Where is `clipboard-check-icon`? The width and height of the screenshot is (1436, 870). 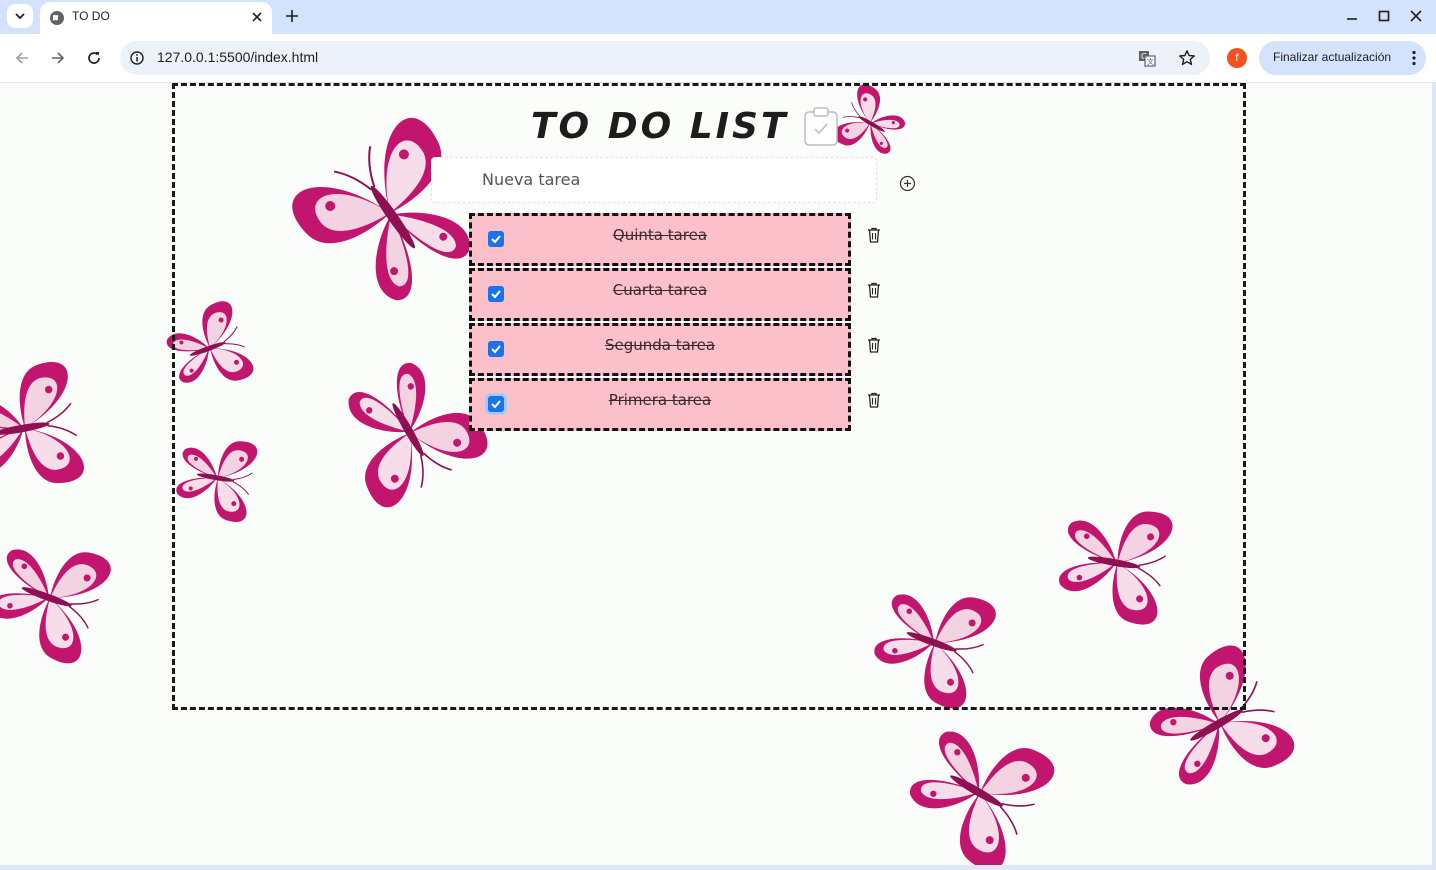 clipboard-check-icon is located at coordinates (820, 126).